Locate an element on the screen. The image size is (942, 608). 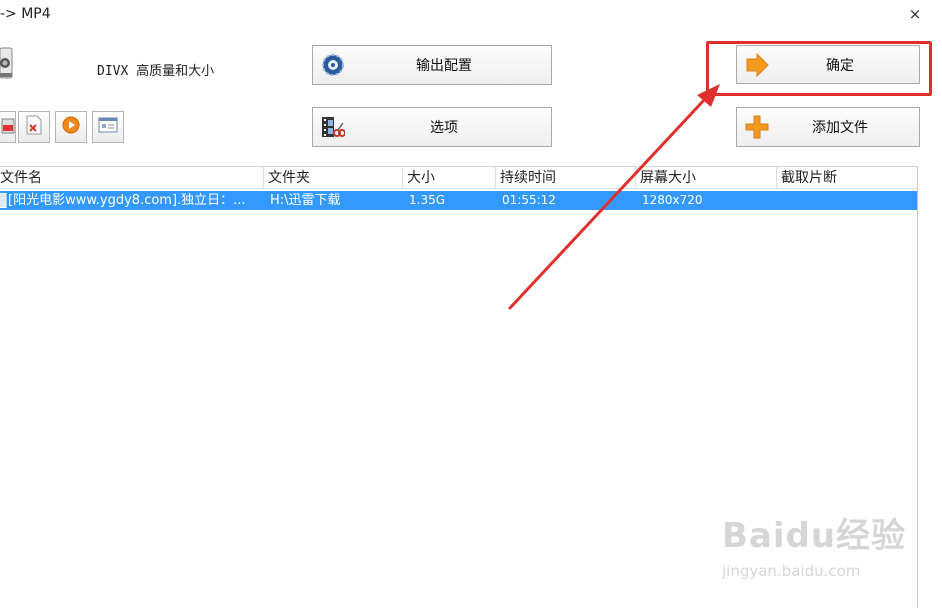
delete-file-icon is located at coordinates (34, 127).